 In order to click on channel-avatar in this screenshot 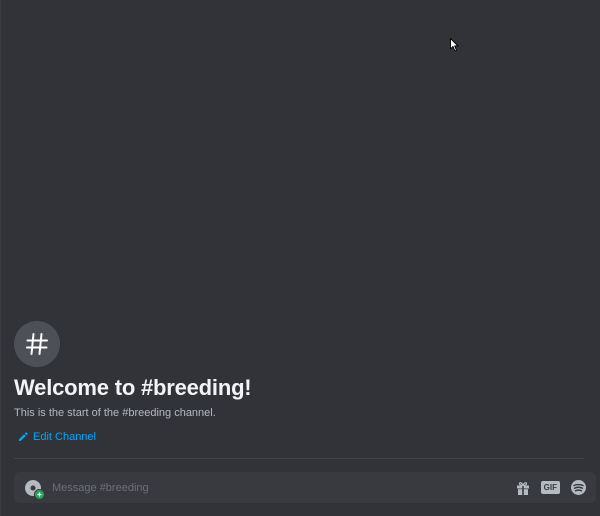, I will do `click(37, 344)`.